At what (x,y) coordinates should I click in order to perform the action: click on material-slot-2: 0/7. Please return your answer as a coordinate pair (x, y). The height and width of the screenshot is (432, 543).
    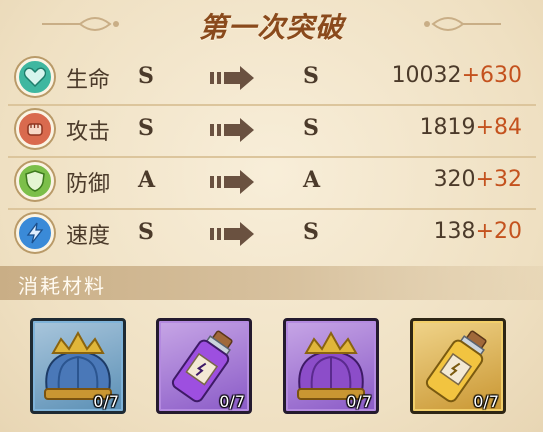
    Looking at the image, I should click on (204, 366).